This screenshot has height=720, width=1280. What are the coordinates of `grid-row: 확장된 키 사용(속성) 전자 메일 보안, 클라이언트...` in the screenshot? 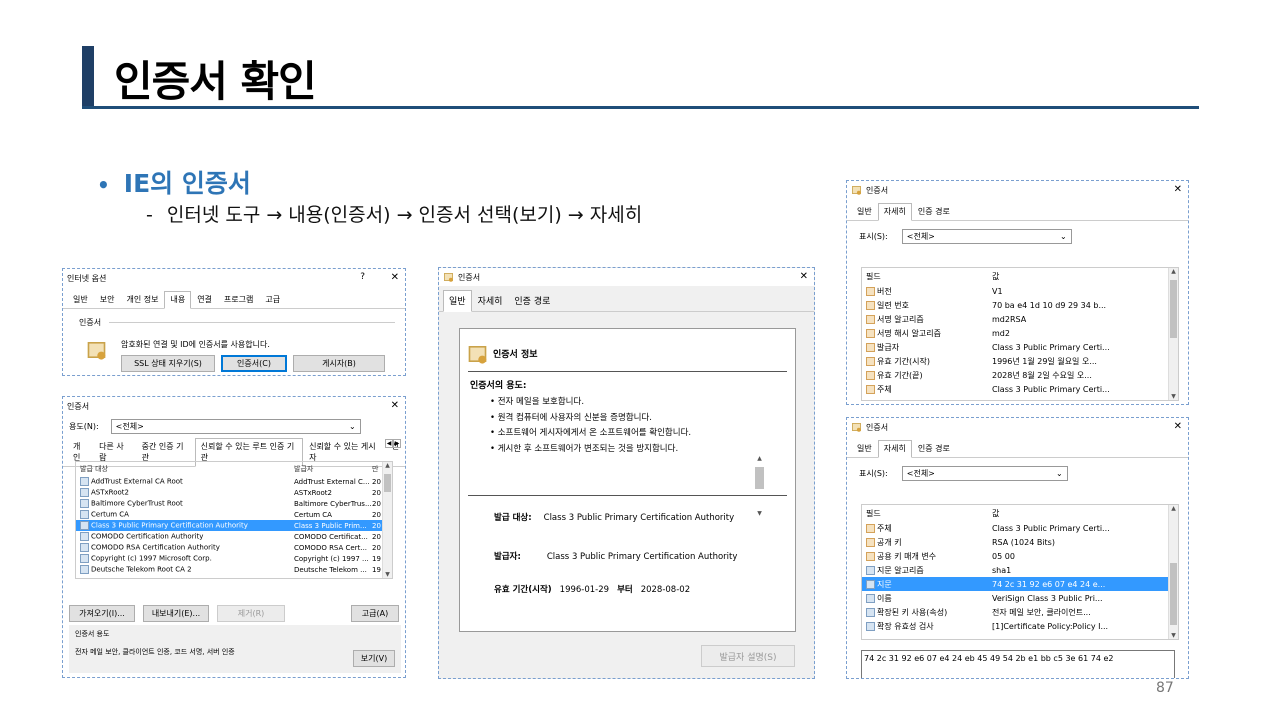 It's located at (1020, 612).